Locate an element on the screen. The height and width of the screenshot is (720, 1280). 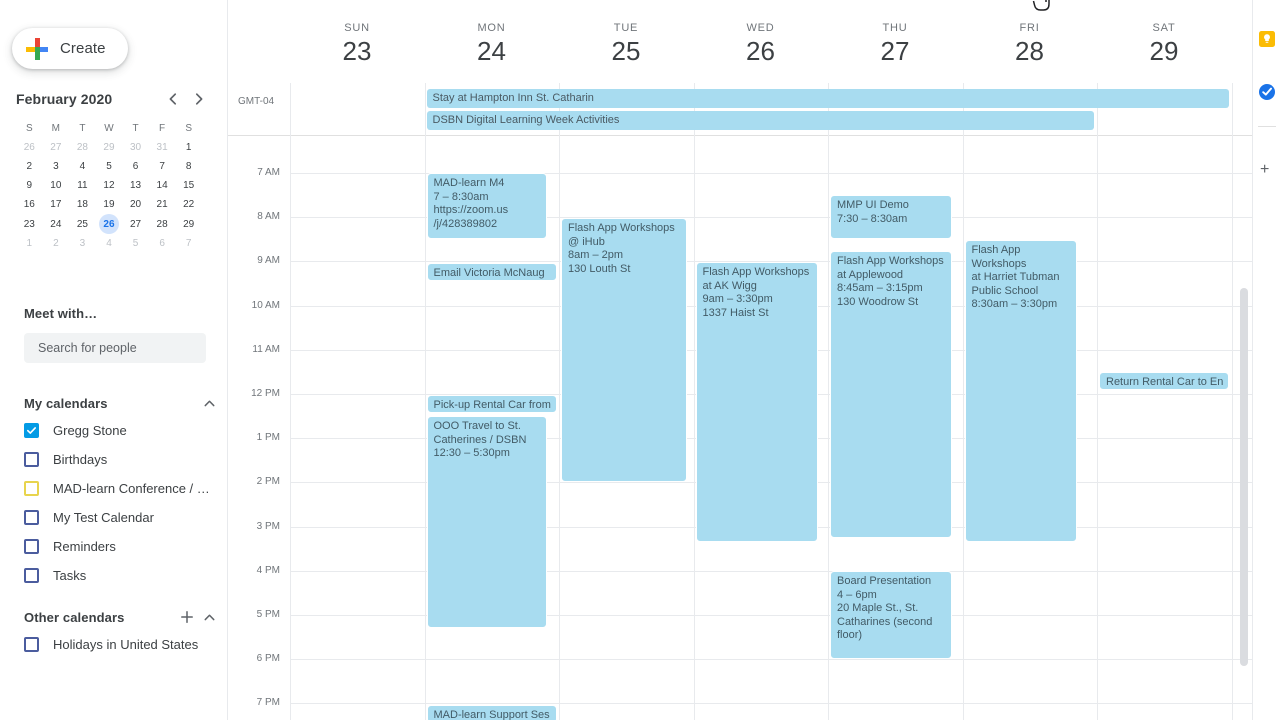
day-header-wed: WED 26 is located at coordinates (761, 41).